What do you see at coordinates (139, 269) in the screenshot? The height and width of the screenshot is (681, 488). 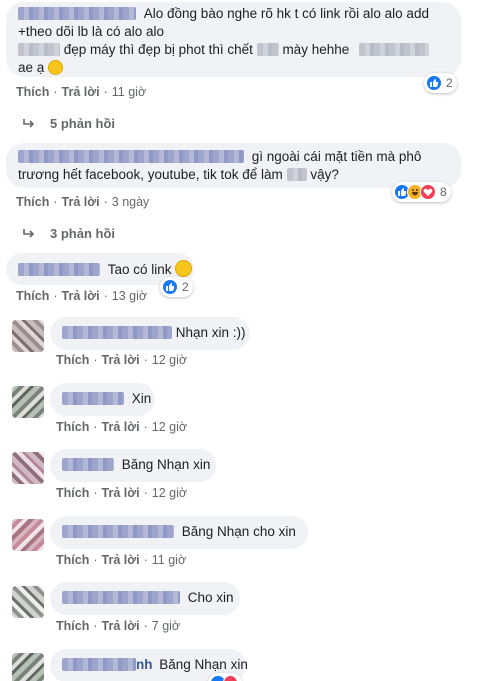 I see `comment-text: Tao có link` at bounding box center [139, 269].